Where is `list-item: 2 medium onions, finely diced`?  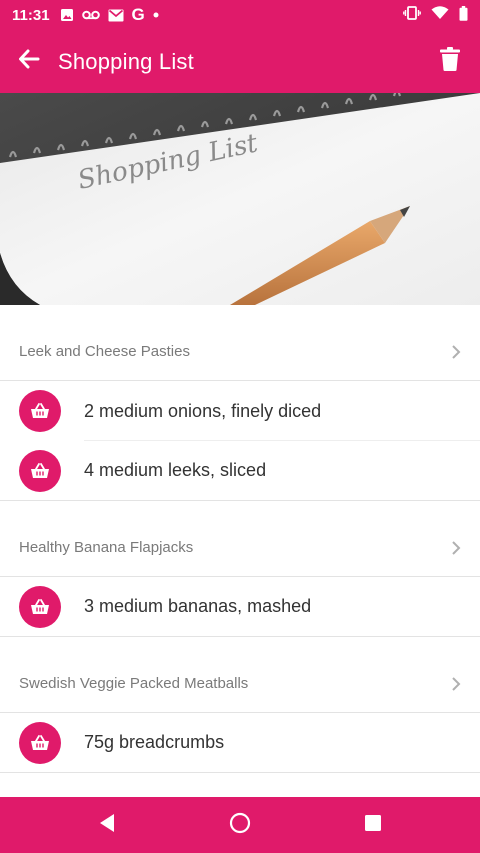 list-item: 2 medium onions, finely diced is located at coordinates (240, 411).